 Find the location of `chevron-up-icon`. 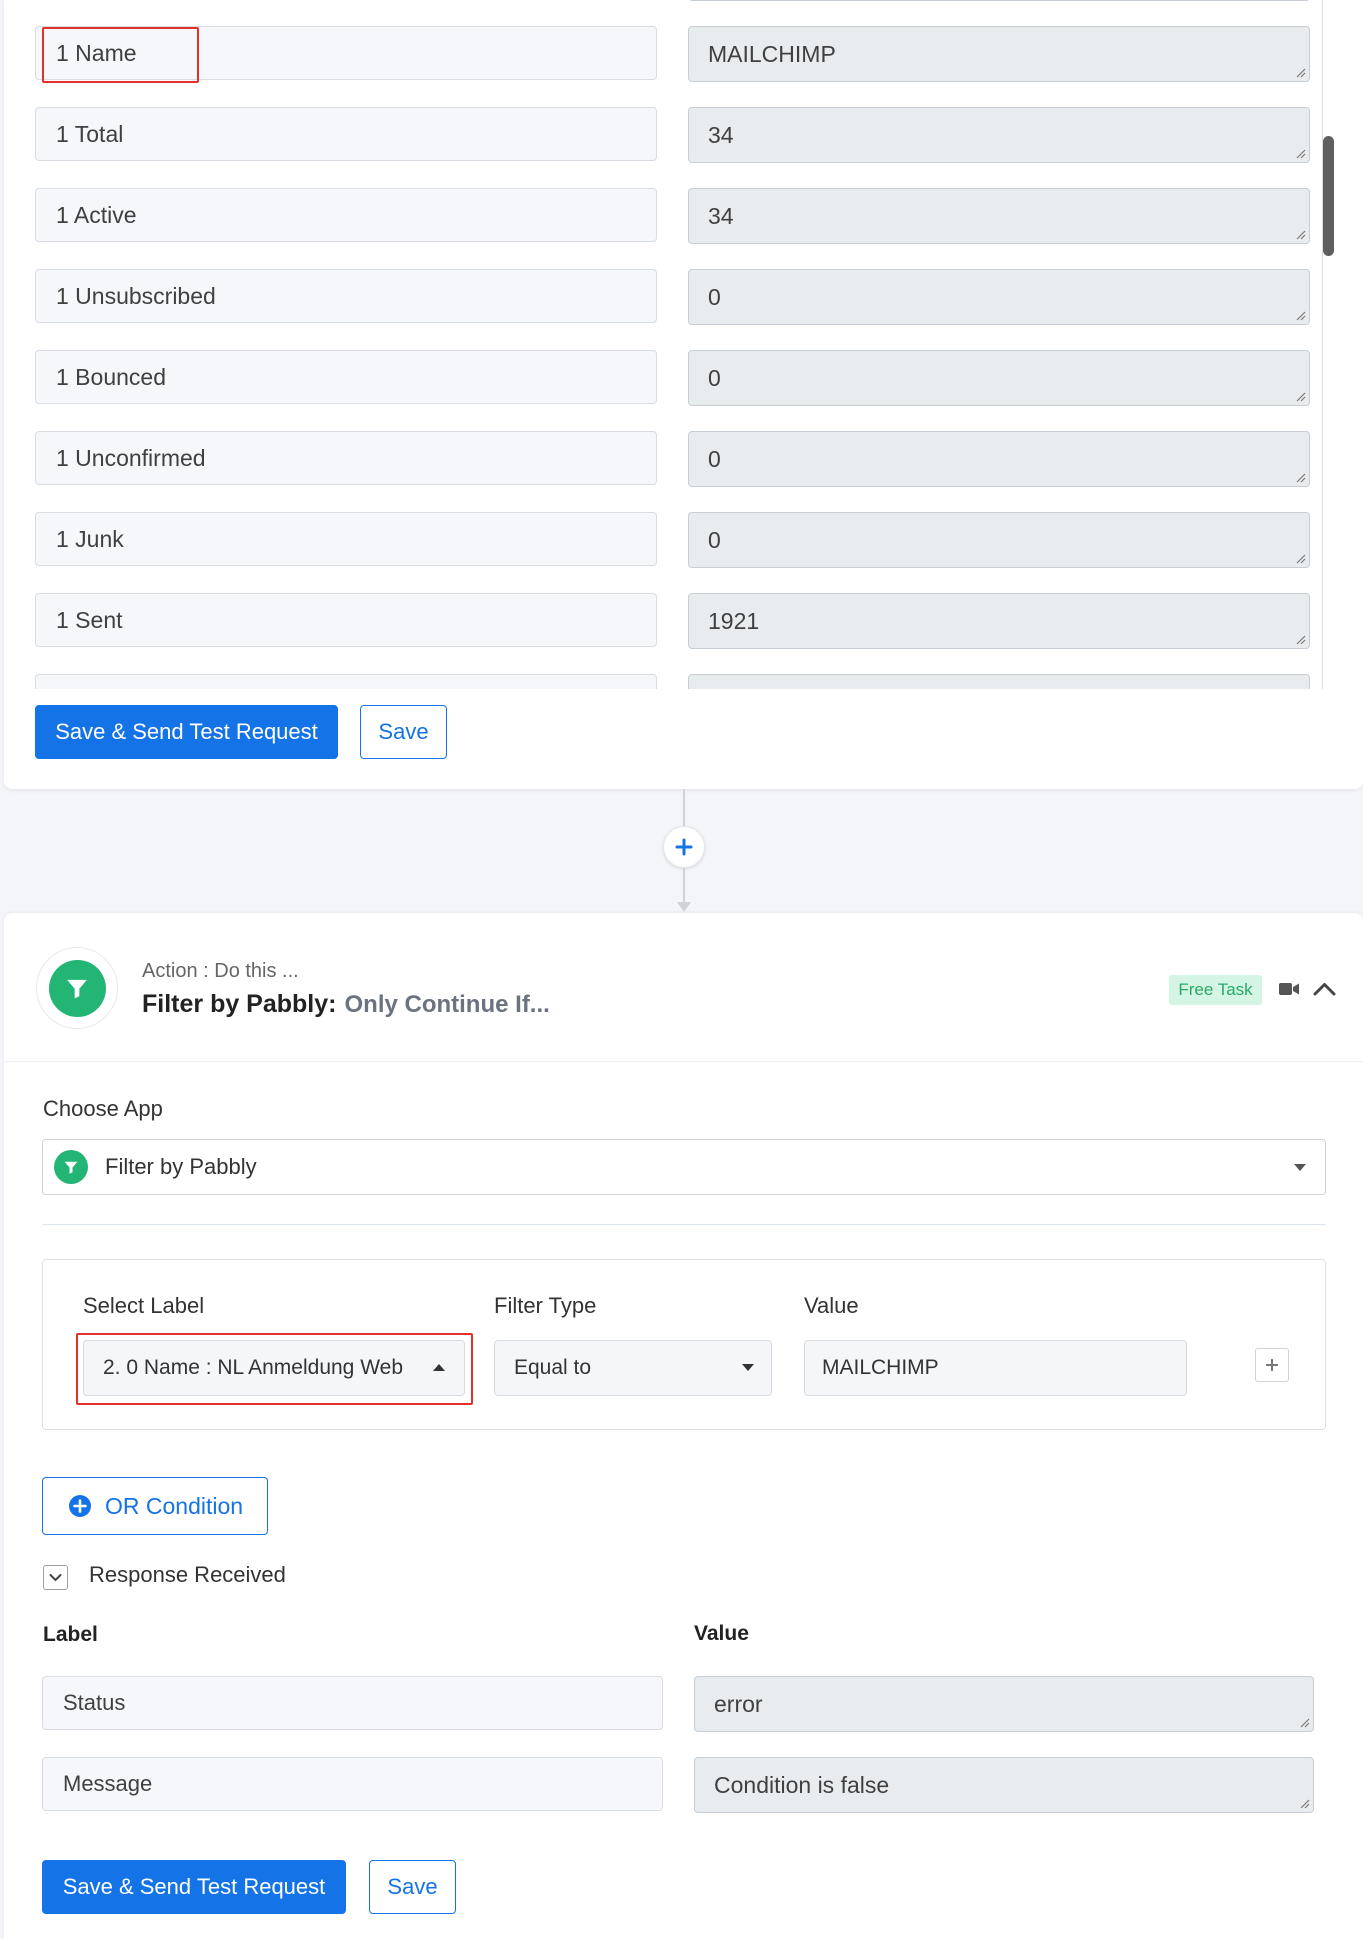

chevron-up-icon is located at coordinates (1324, 989).